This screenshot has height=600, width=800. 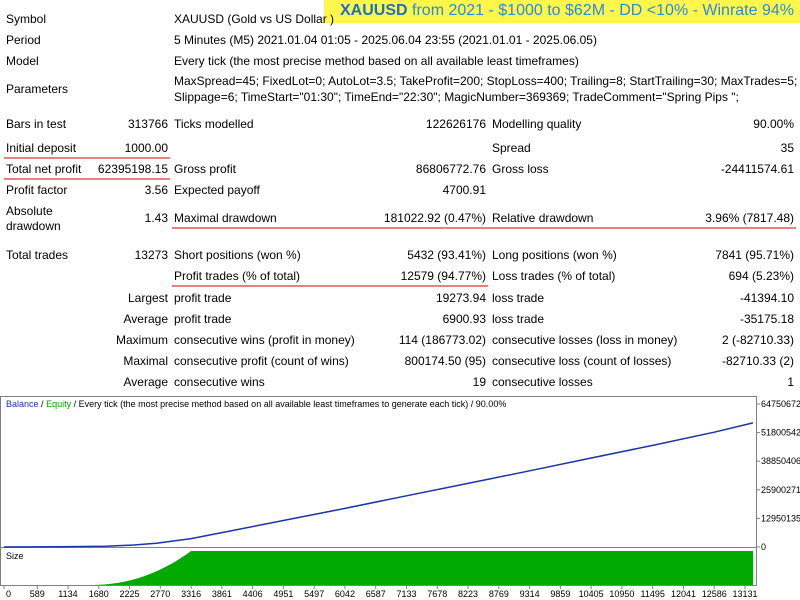 I want to click on deposit-value: 1000.00, so click(x=146, y=148).